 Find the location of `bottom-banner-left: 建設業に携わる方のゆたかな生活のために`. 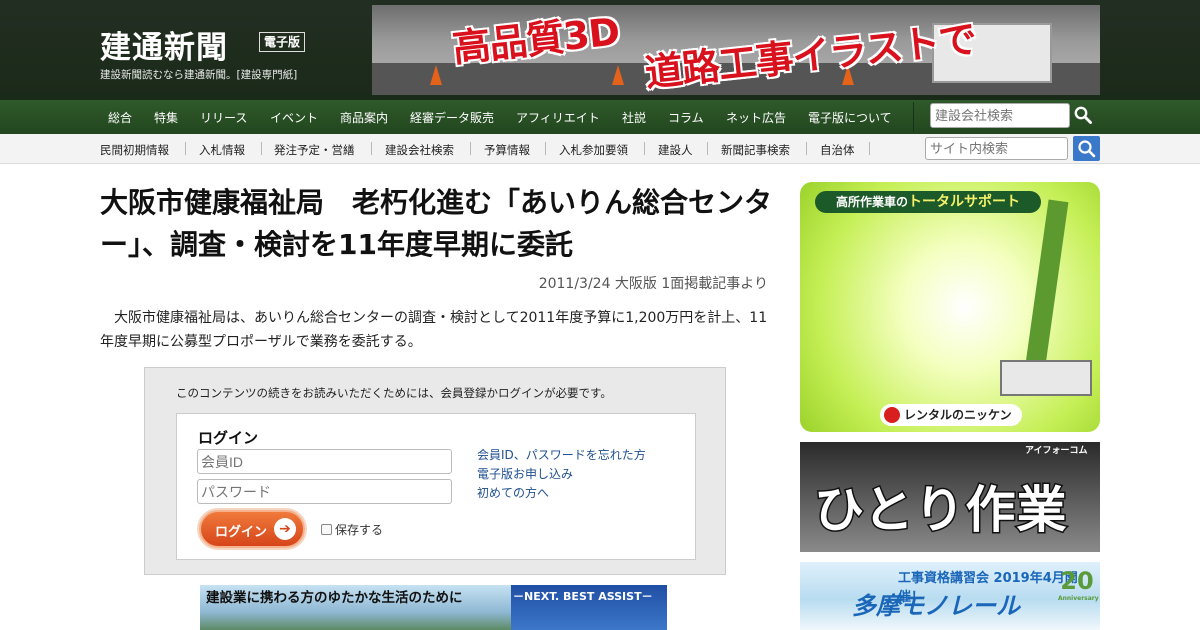

bottom-banner-left: 建設業に携わる方のゆたかな生活のために is located at coordinates (355, 607).